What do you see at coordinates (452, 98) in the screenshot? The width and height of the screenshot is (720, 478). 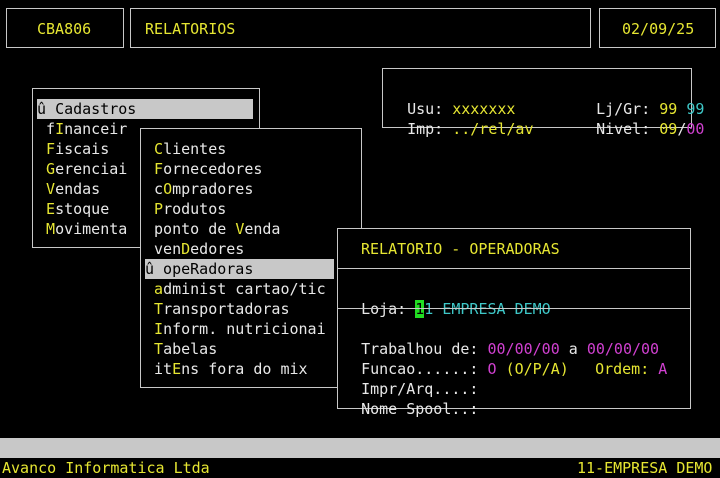 I see `usu-line: Usu: xxxxxxx` at bounding box center [452, 98].